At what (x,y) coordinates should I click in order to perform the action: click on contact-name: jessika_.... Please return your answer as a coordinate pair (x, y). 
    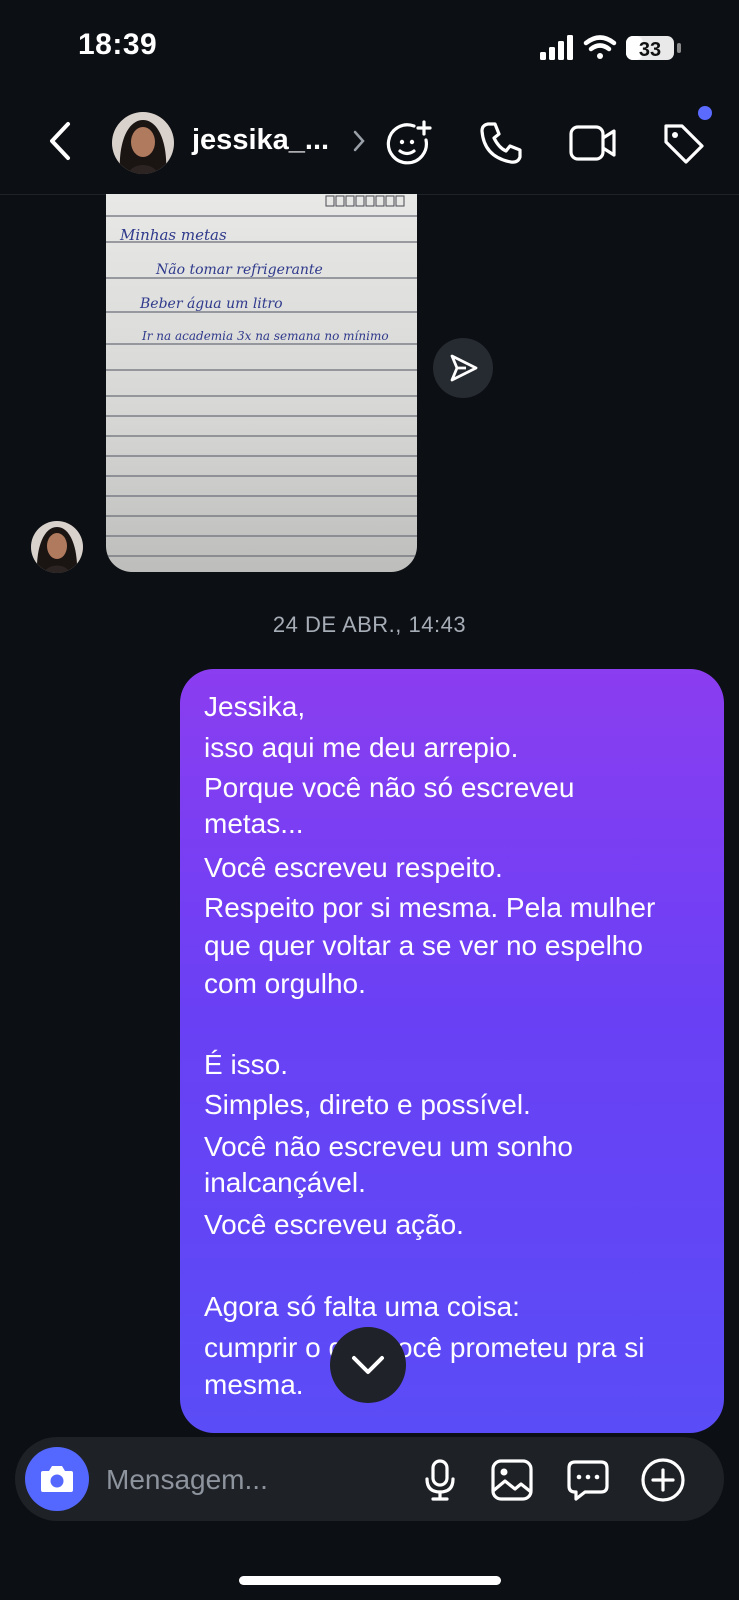
    Looking at the image, I should click on (260, 140).